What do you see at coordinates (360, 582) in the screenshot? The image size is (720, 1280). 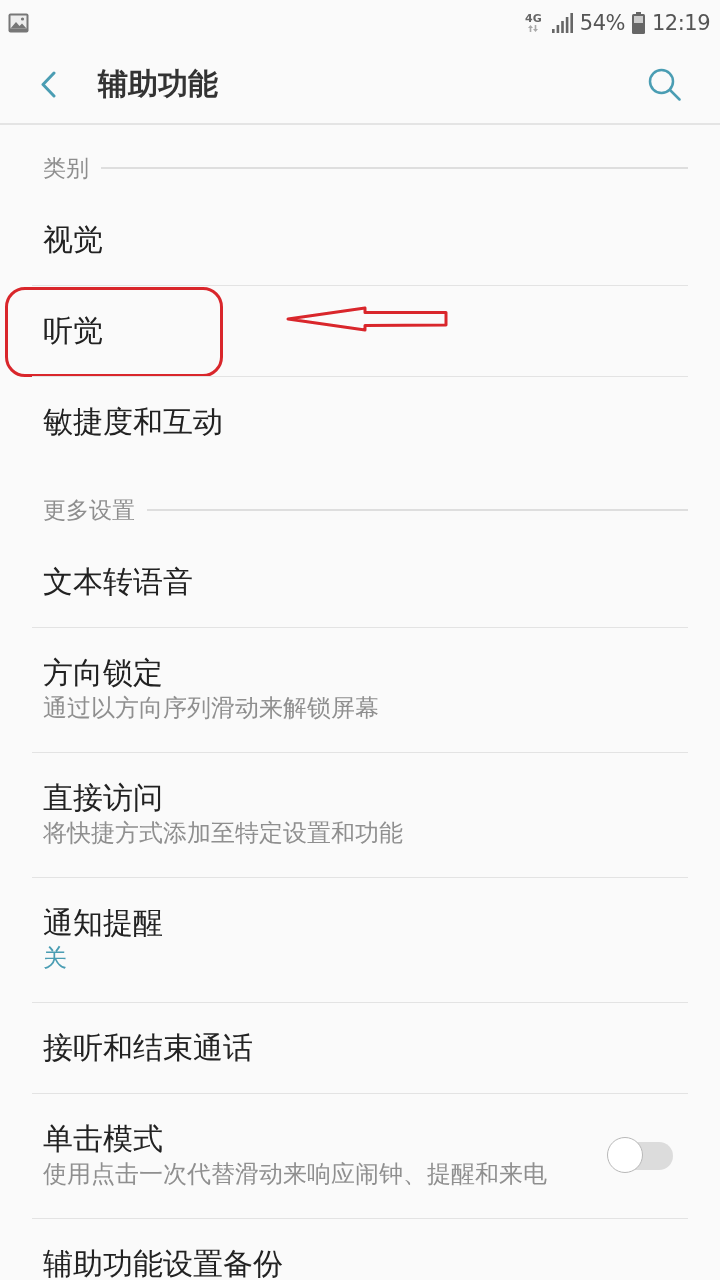 I see `settings-item: 文本转语音` at bounding box center [360, 582].